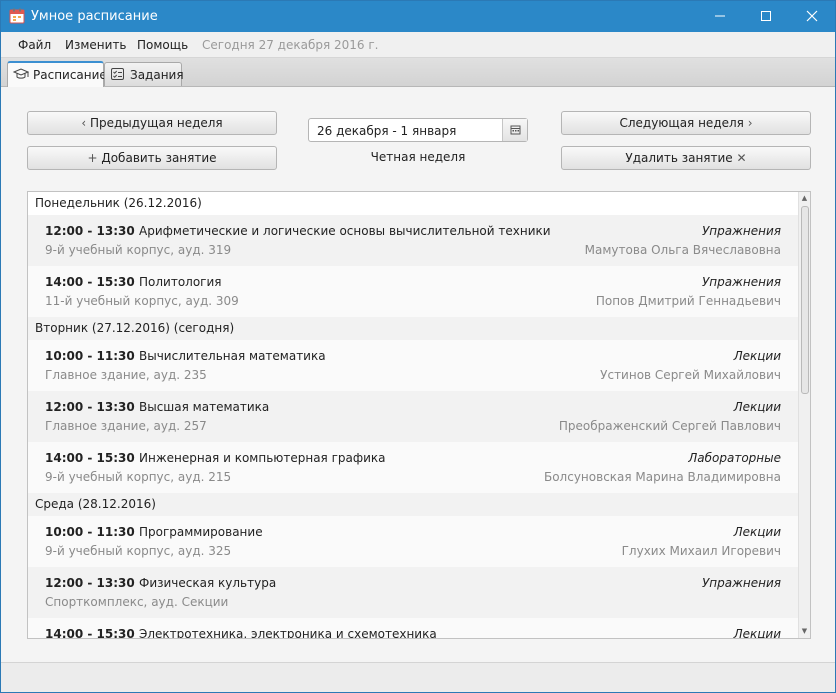 The width and height of the screenshot is (836, 693). What do you see at coordinates (418, 677) in the screenshot?
I see `status-bar` at bounding box center [418, 677].